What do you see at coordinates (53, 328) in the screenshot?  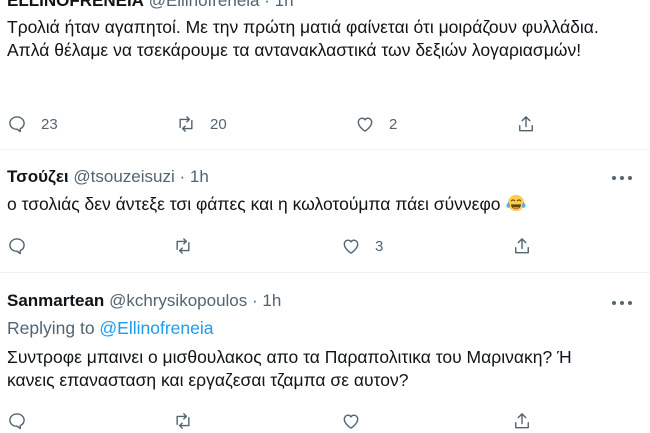 I see `replying-to-label: Replying to` at bounding box center [53, 328].